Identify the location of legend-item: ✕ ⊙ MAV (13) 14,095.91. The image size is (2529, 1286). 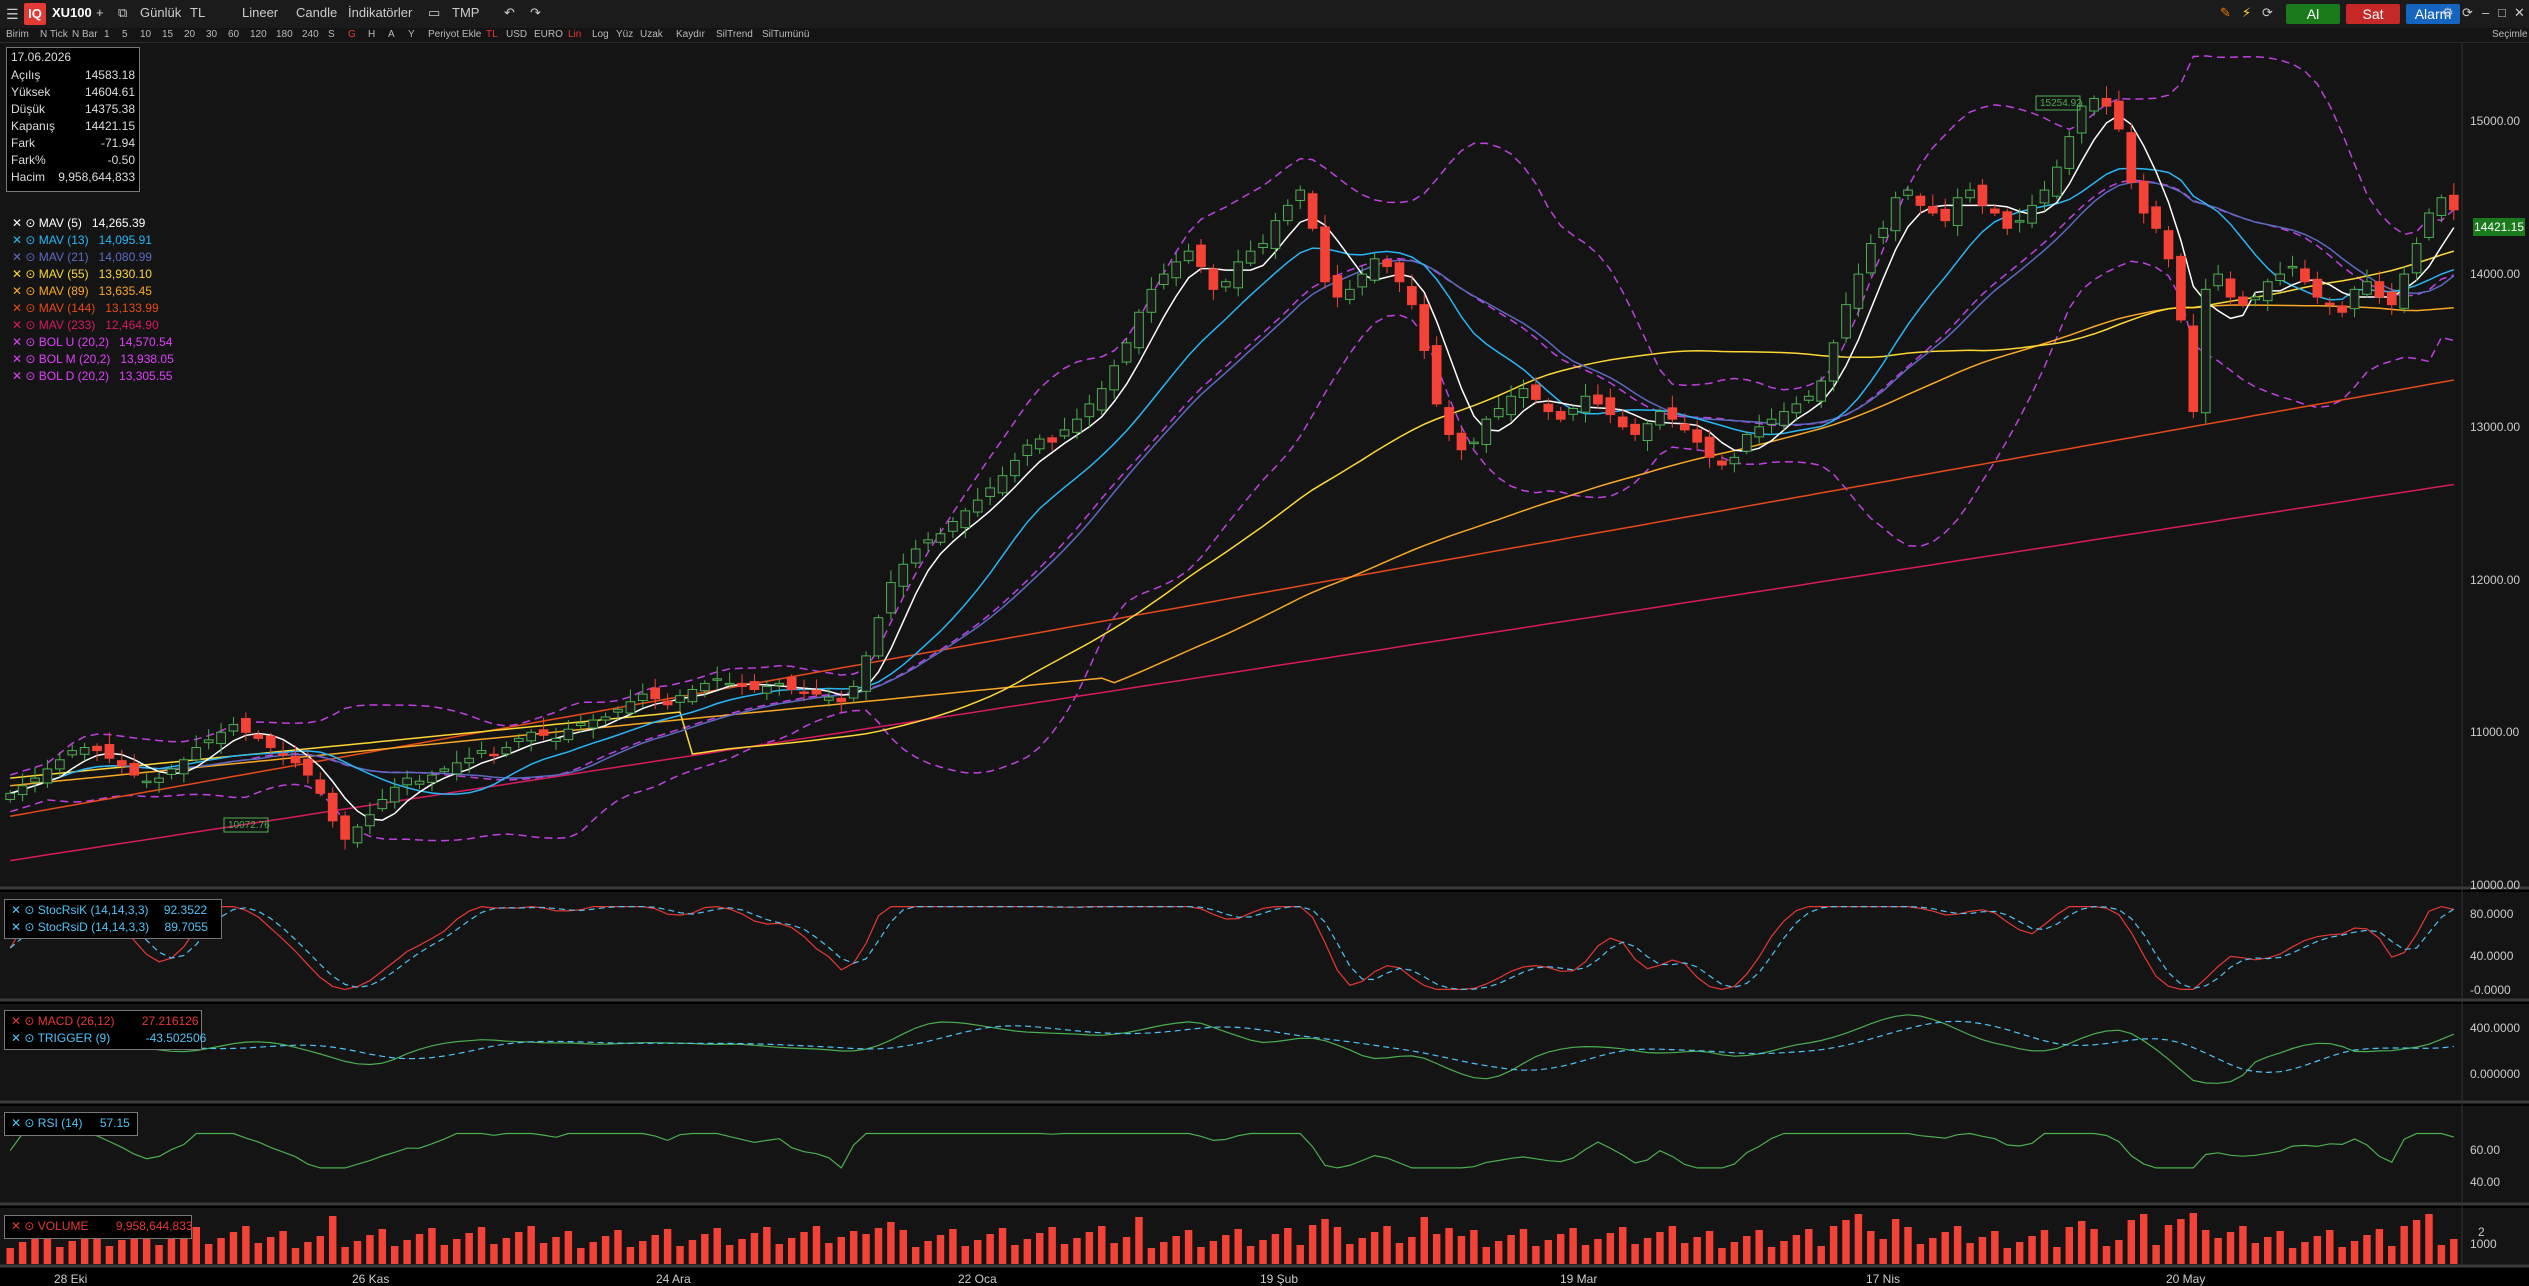
(82, 240).